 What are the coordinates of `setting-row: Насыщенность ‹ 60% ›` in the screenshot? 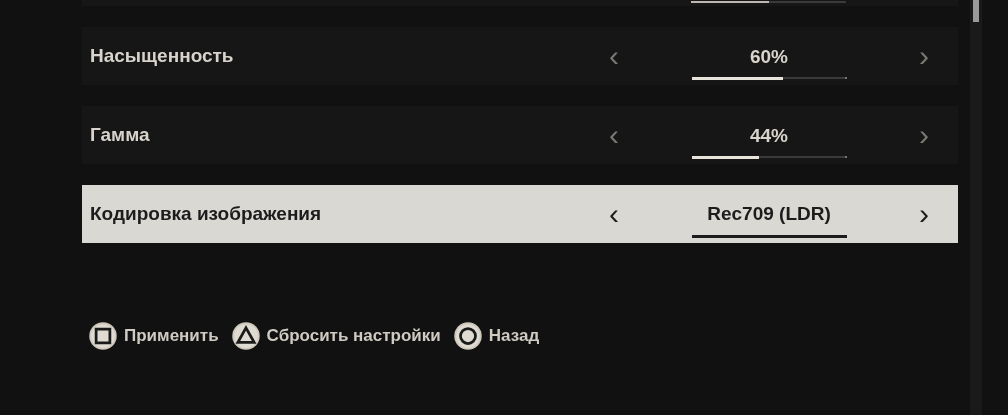 It's located at (520, 56).